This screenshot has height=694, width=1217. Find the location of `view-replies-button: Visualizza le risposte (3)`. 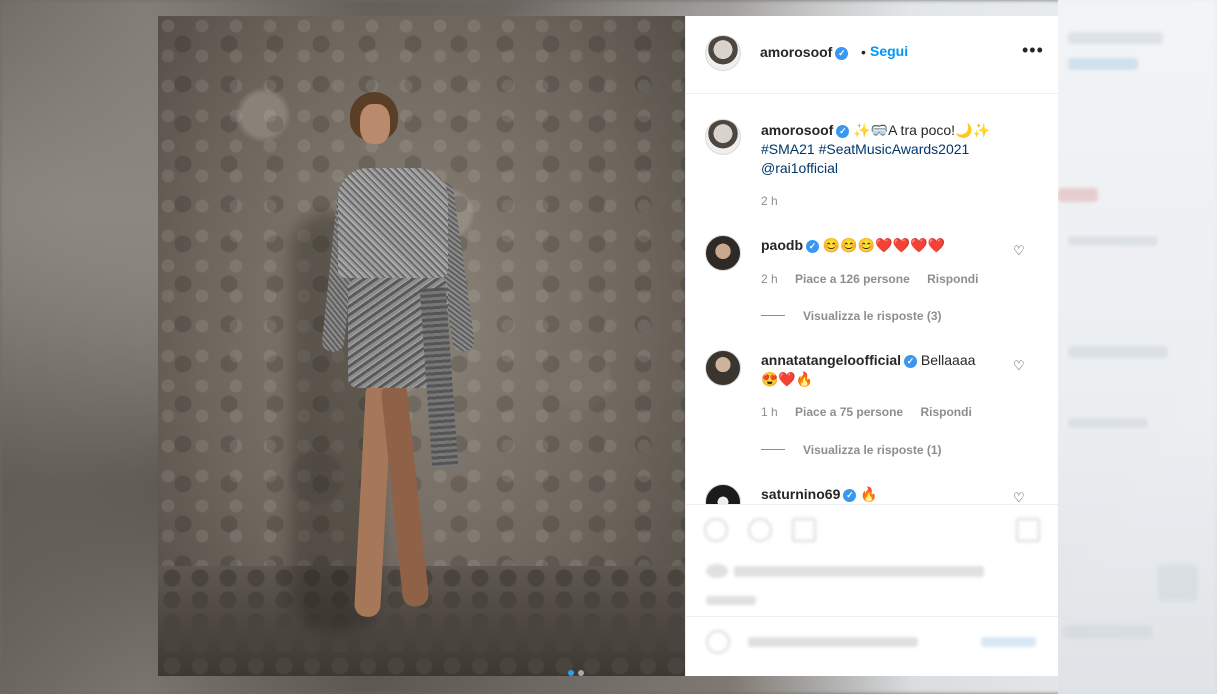

view-replies-button: Visualizza le risposte (3) is located at coordinates (851, 316).